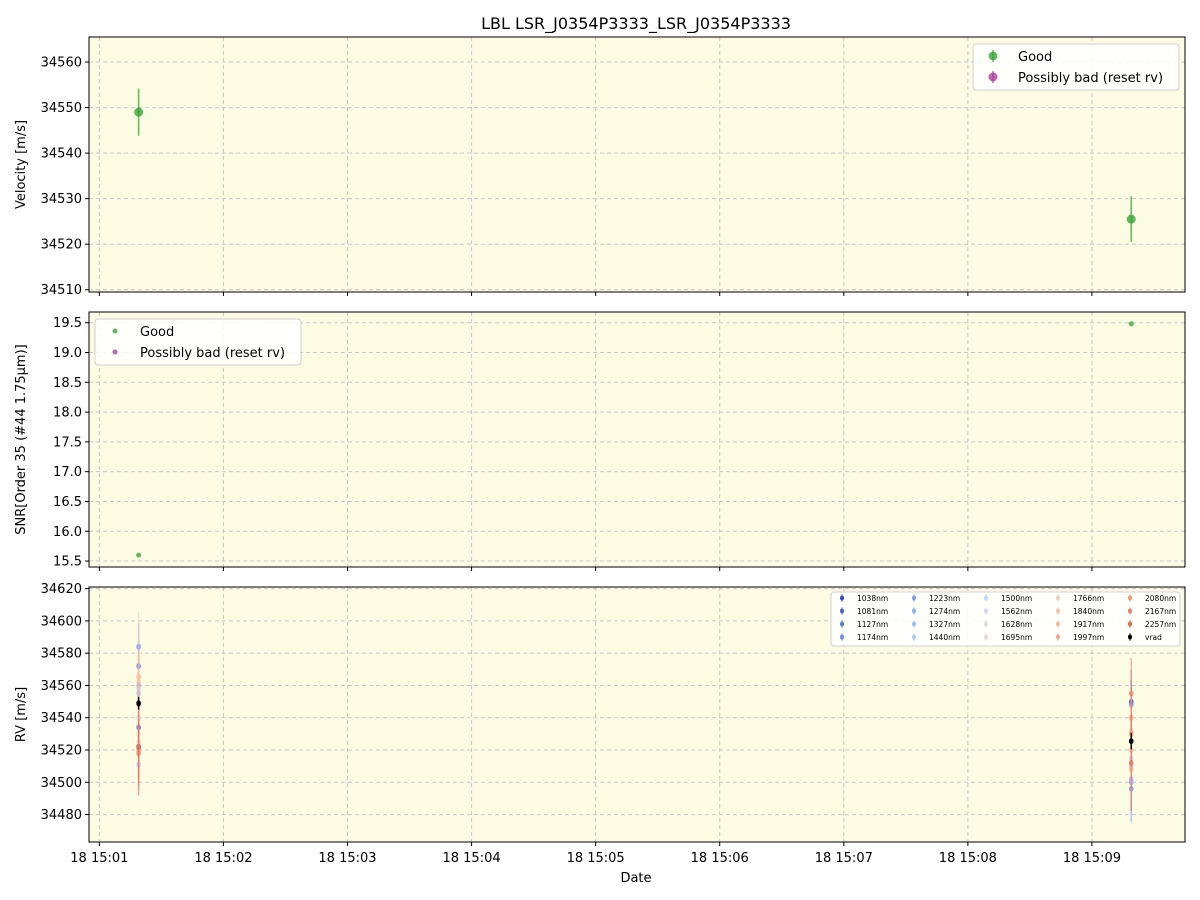 The width and height of the screenshot is (1200, 900). Describe the element at coordinates (1160, 611) in the screenshot. I see `legend-label: 2167nm` at that location.